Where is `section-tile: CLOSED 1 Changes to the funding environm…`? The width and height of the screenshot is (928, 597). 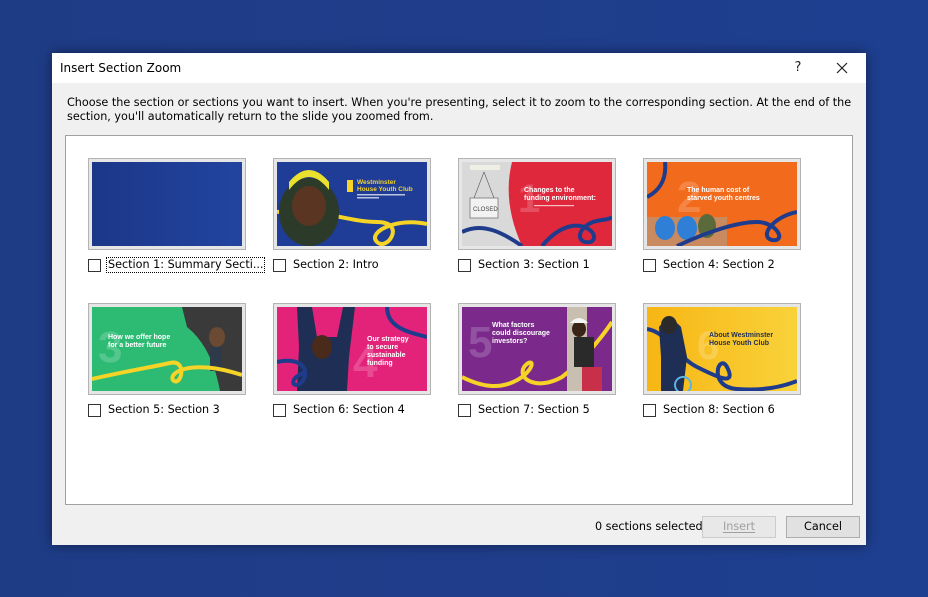
section-tile: CLOSED 1 Changes to the funding environm… is located at coordinates (538, 218).